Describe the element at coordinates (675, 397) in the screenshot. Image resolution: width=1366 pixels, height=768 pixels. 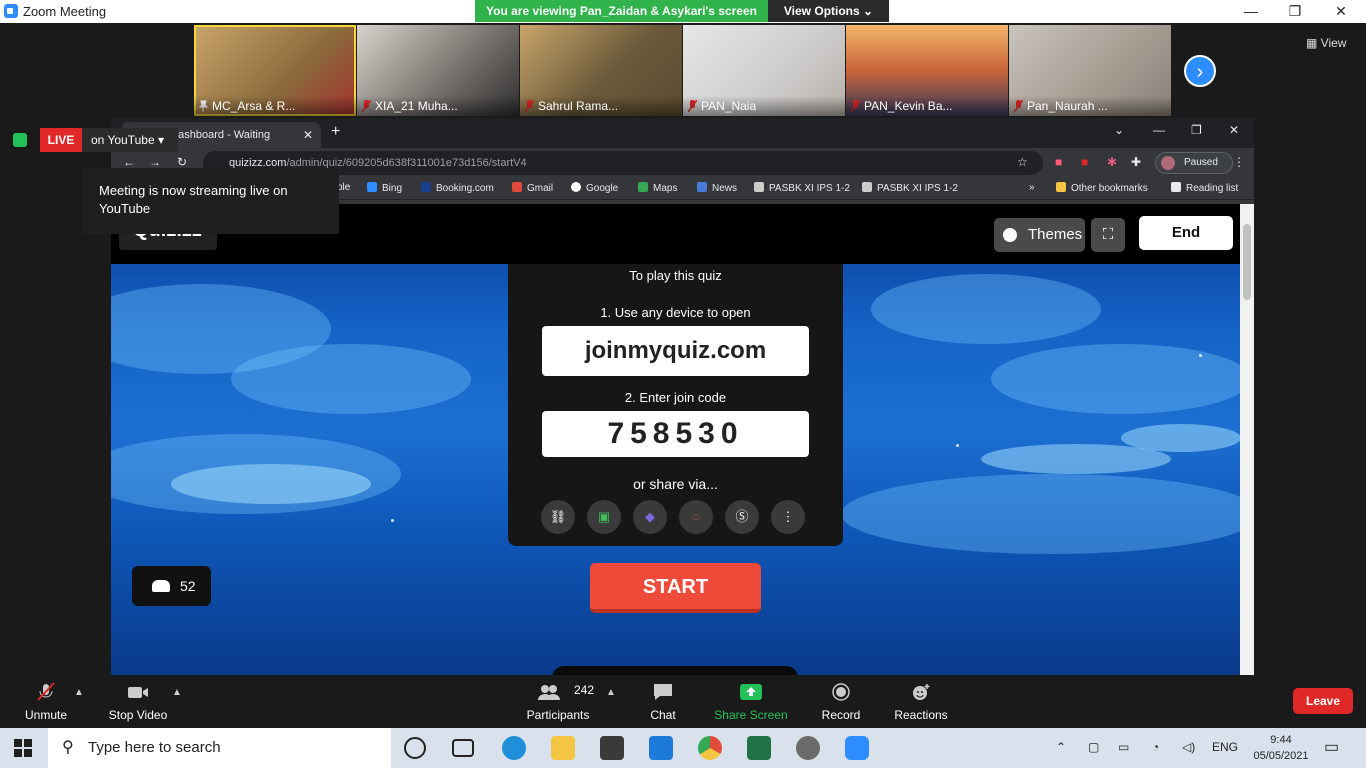
I see `step-two-text: 2. Enter join code` at that location.